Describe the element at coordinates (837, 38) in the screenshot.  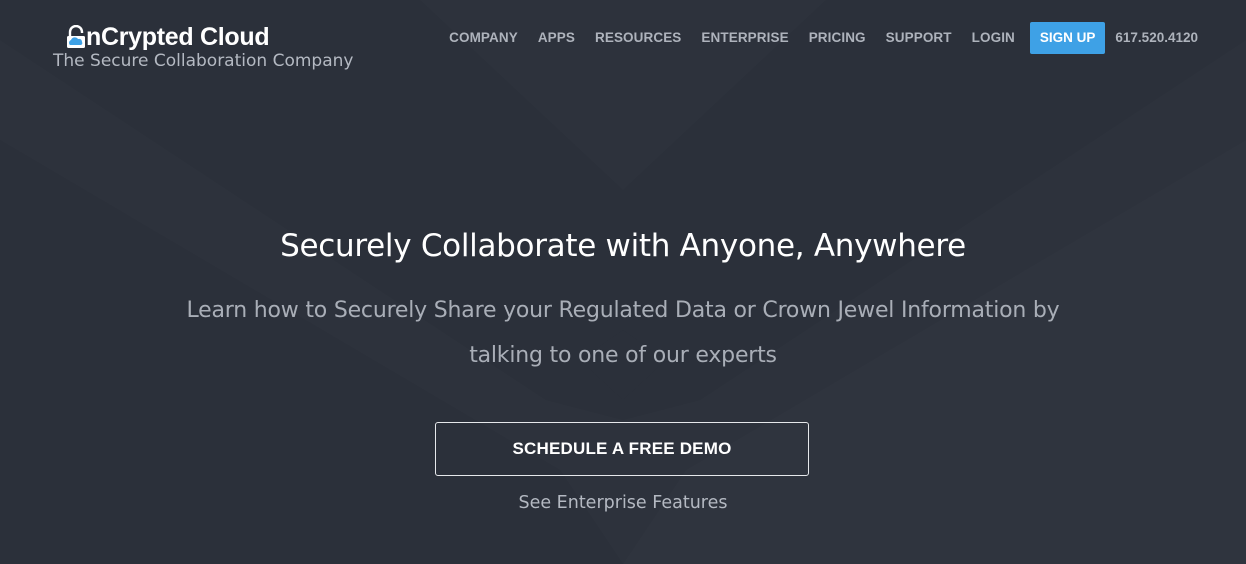
I see `nav-pricing: PRICING` at that location.